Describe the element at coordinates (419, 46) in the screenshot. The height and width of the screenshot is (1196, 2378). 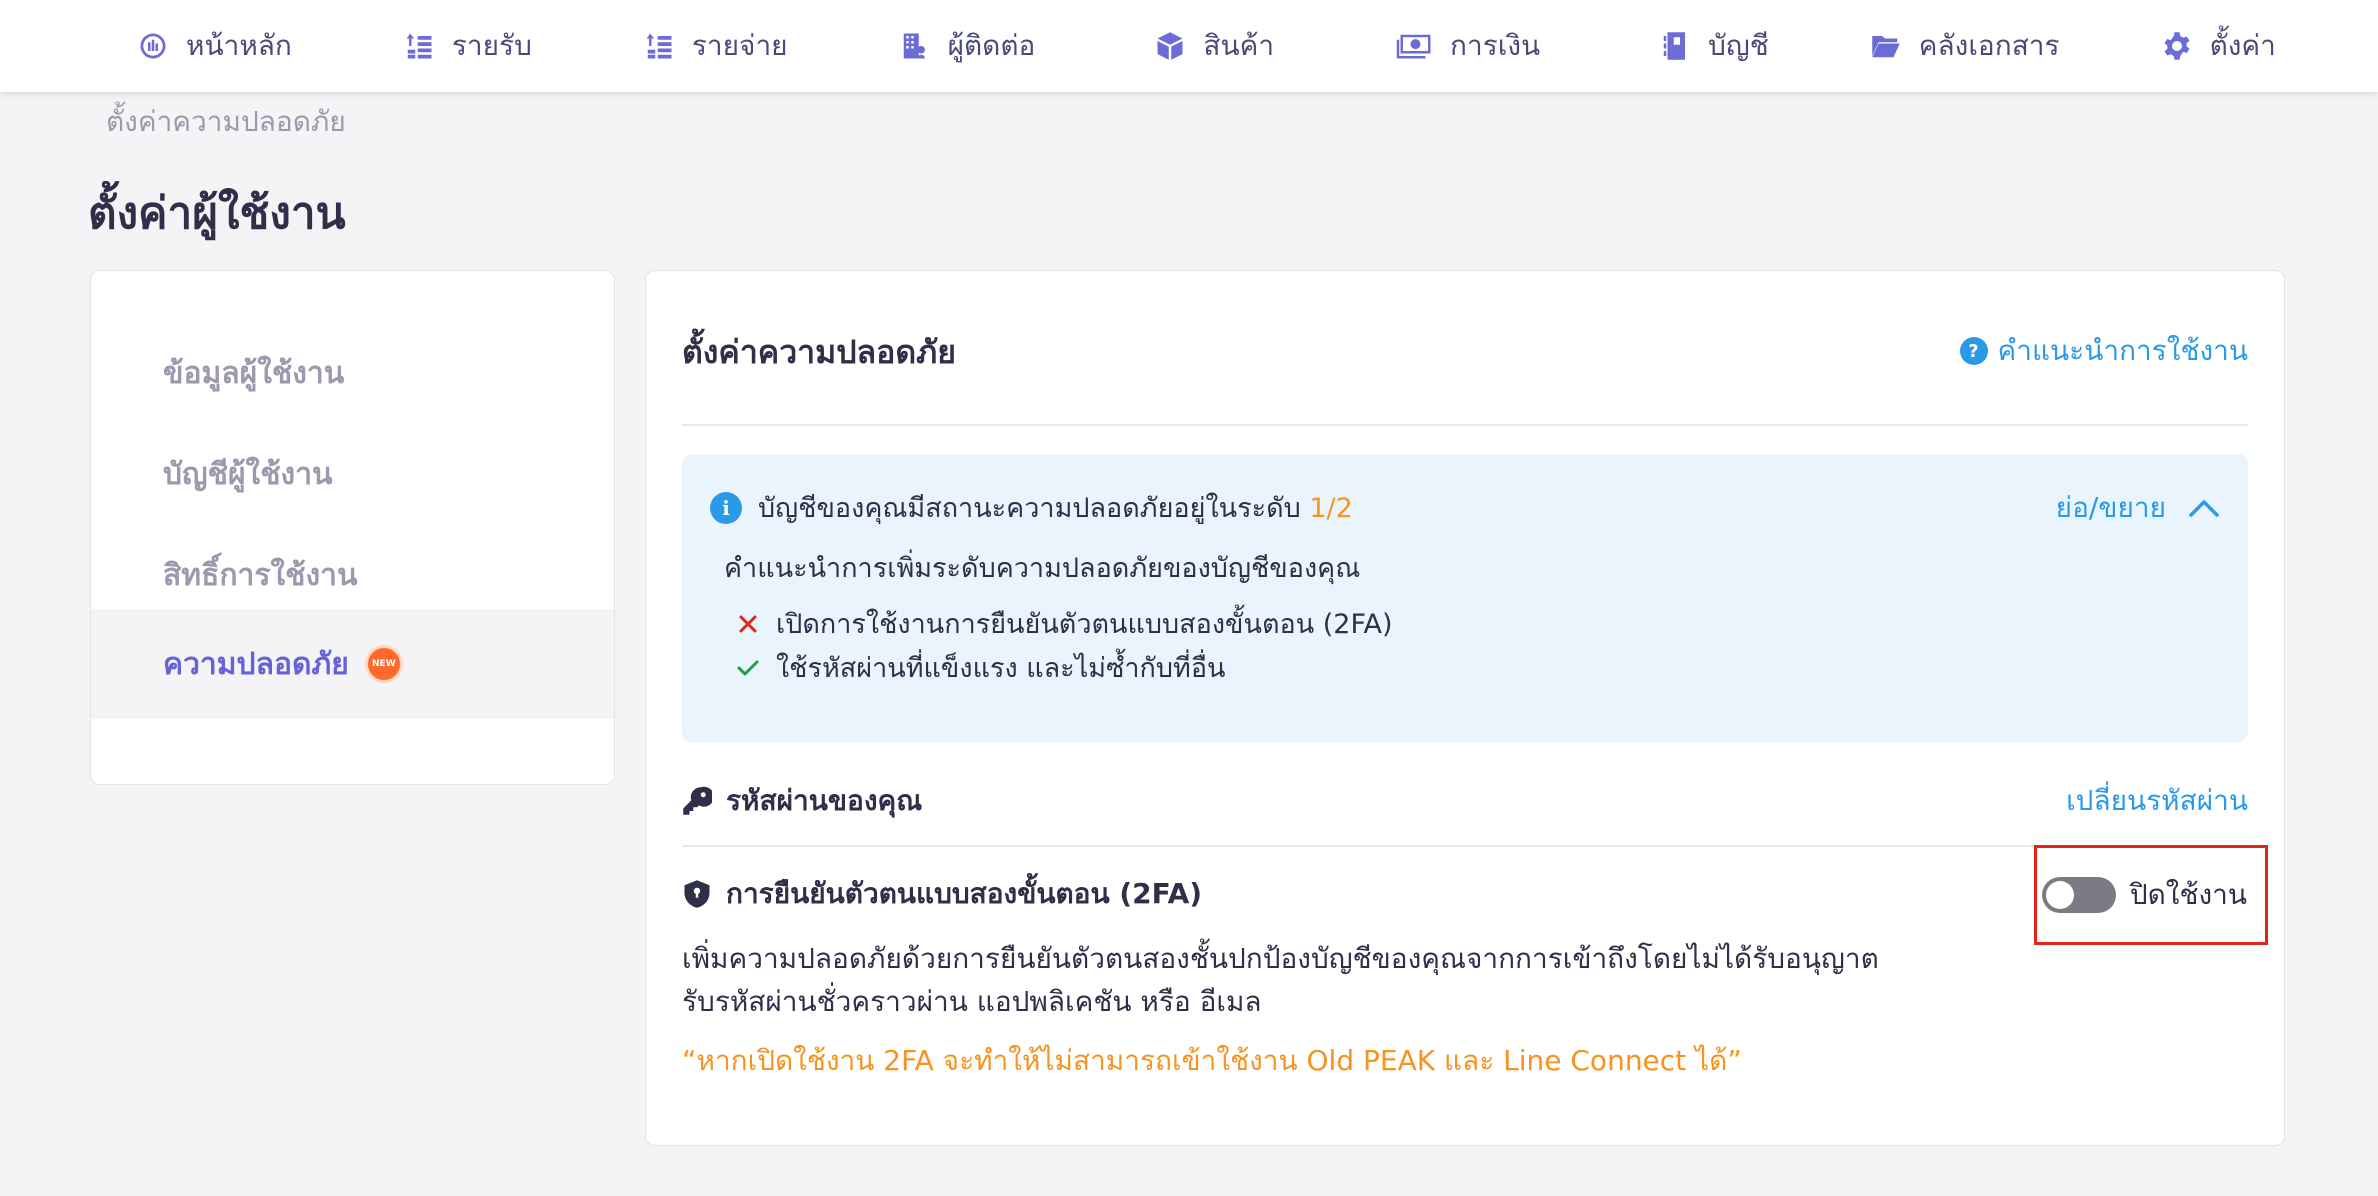
I see `income-icon` at that location.